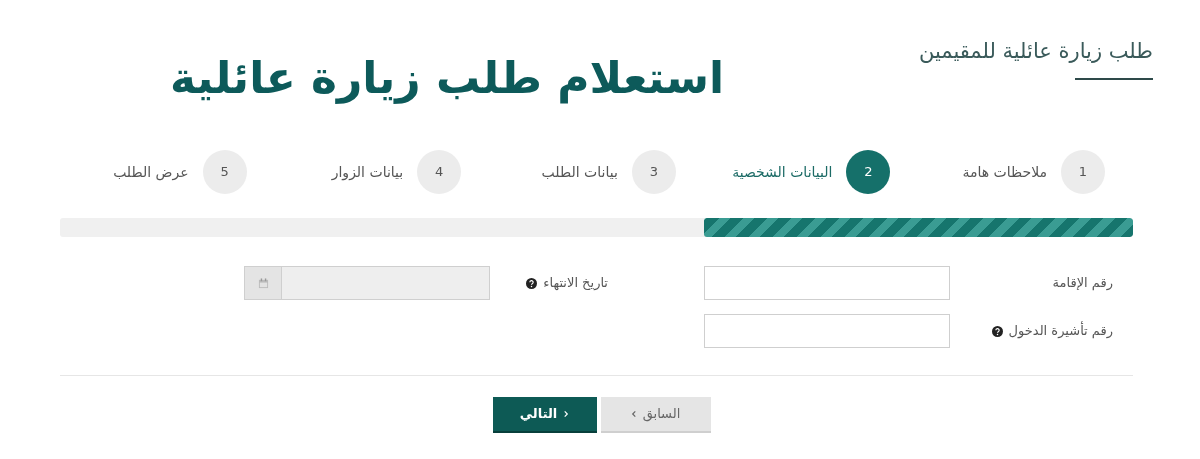  I want to click on step-number: 5, so click(224, 172).